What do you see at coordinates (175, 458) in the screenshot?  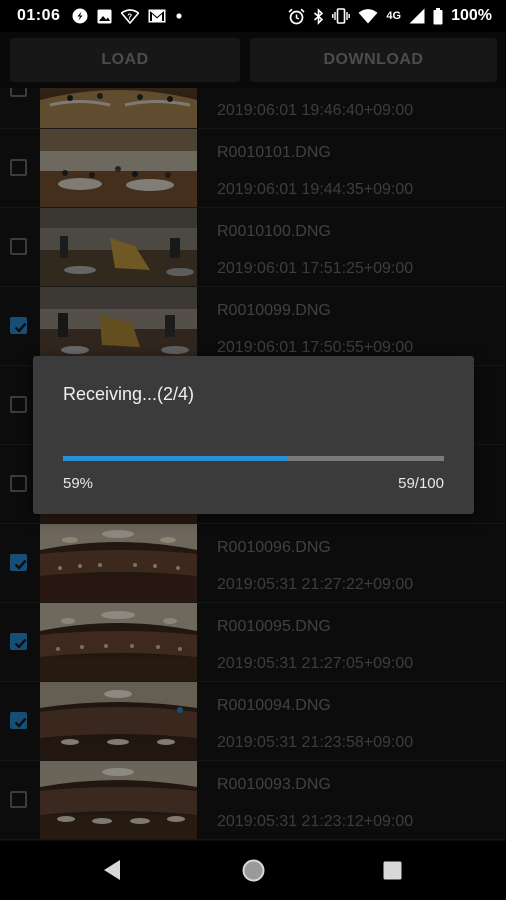 I see `progress-bar-fill` at bounding box center [175, 458].